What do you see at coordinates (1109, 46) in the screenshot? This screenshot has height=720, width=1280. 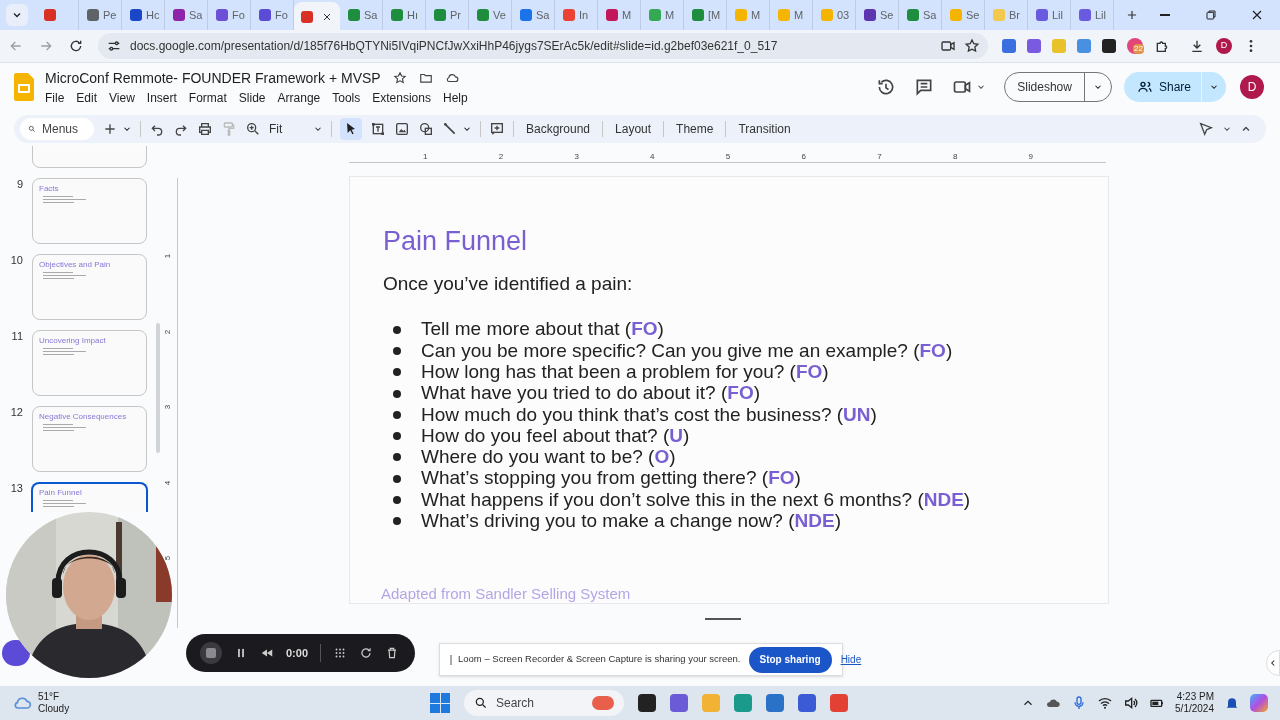 I see `extension-icon` at bounding box center [1109, 46].